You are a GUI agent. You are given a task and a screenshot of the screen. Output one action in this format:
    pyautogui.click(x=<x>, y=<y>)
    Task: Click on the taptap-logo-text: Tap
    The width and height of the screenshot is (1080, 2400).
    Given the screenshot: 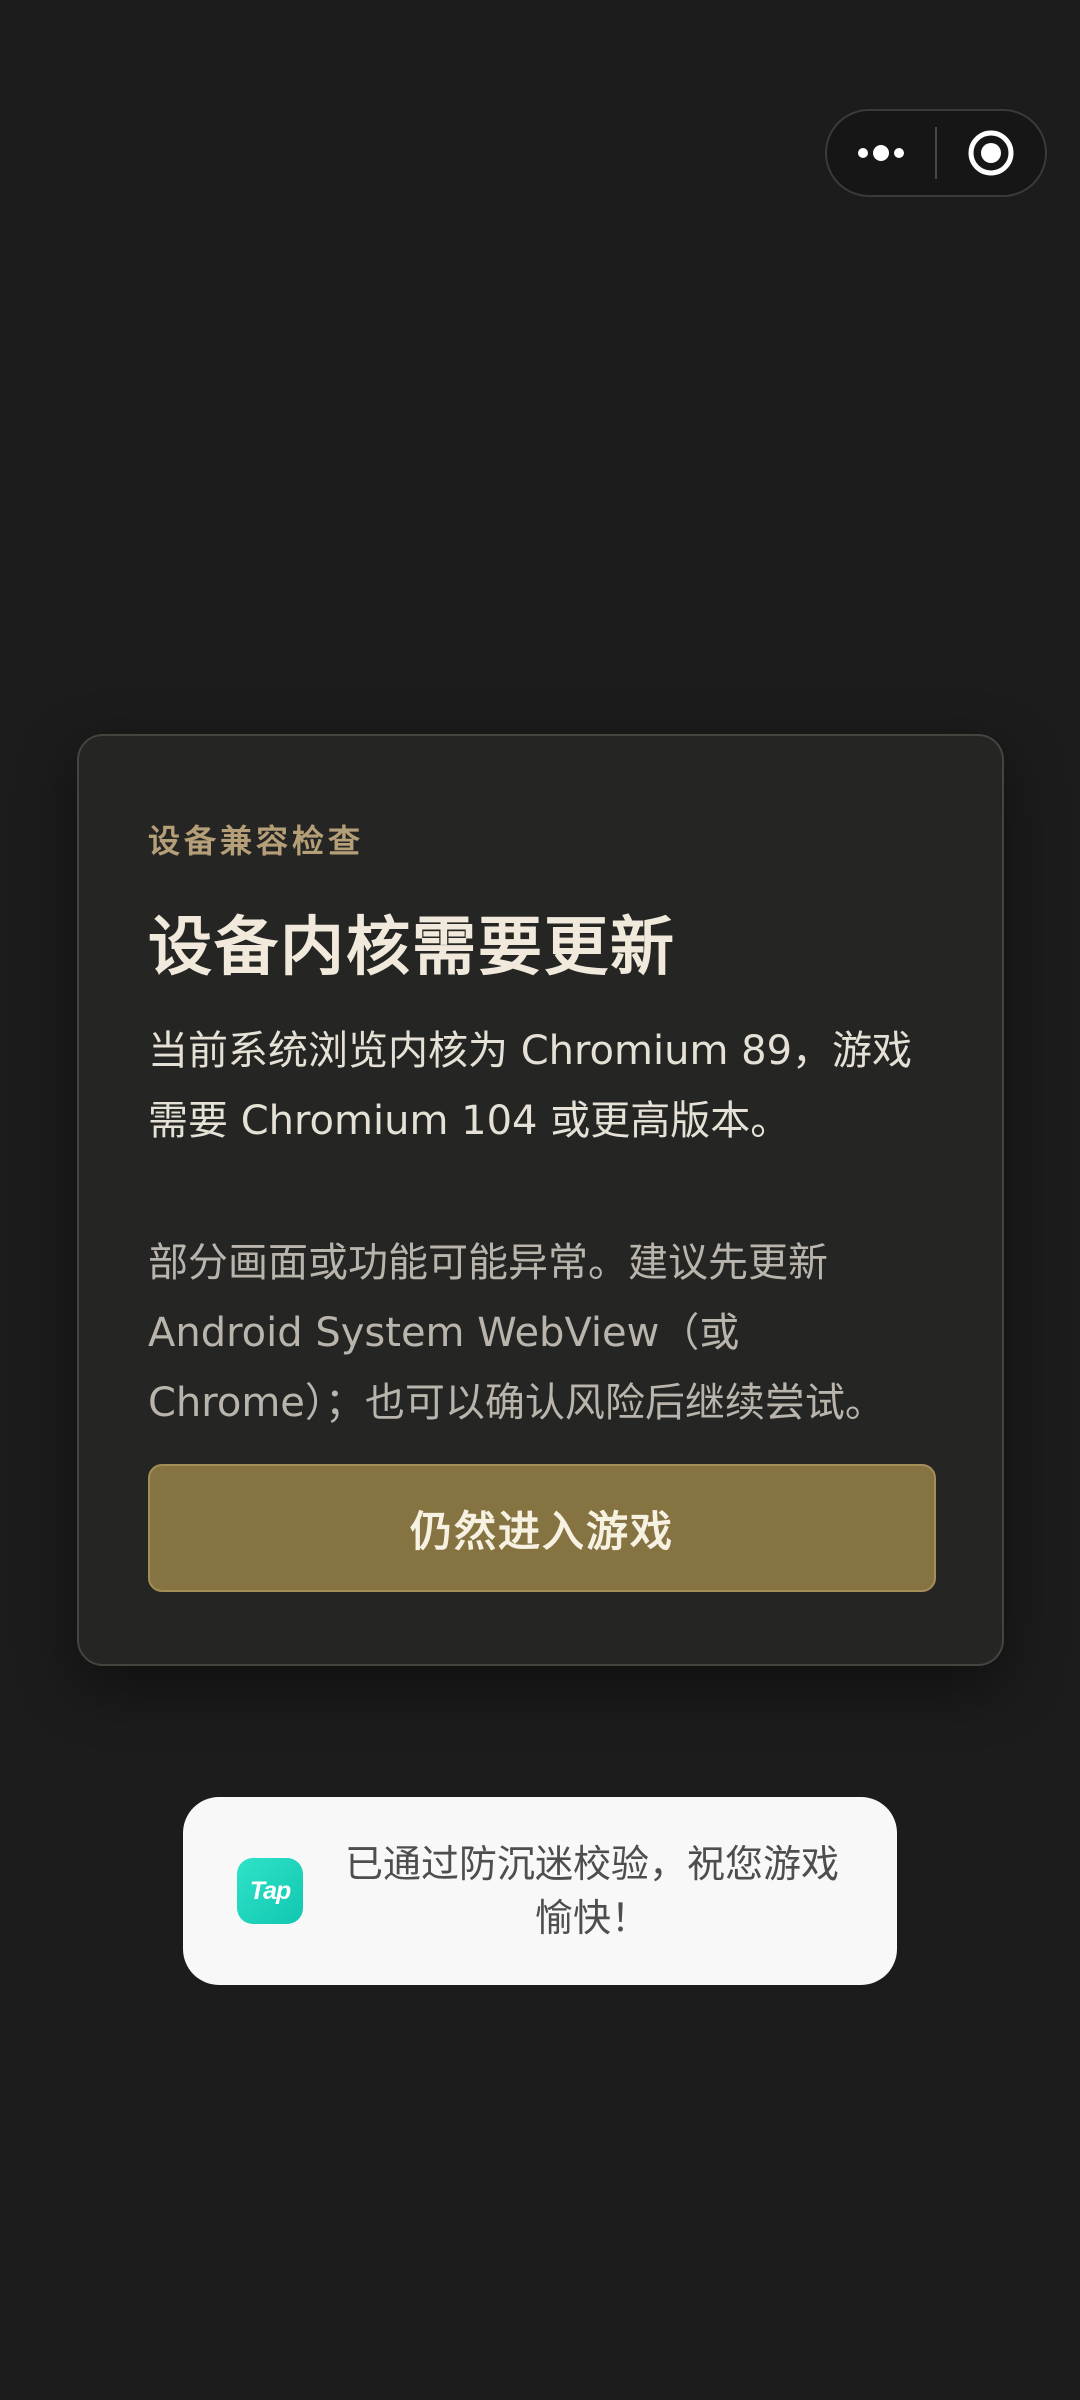 What is the action you would take?
    pyautogui.click(x=270, y=1890)
    